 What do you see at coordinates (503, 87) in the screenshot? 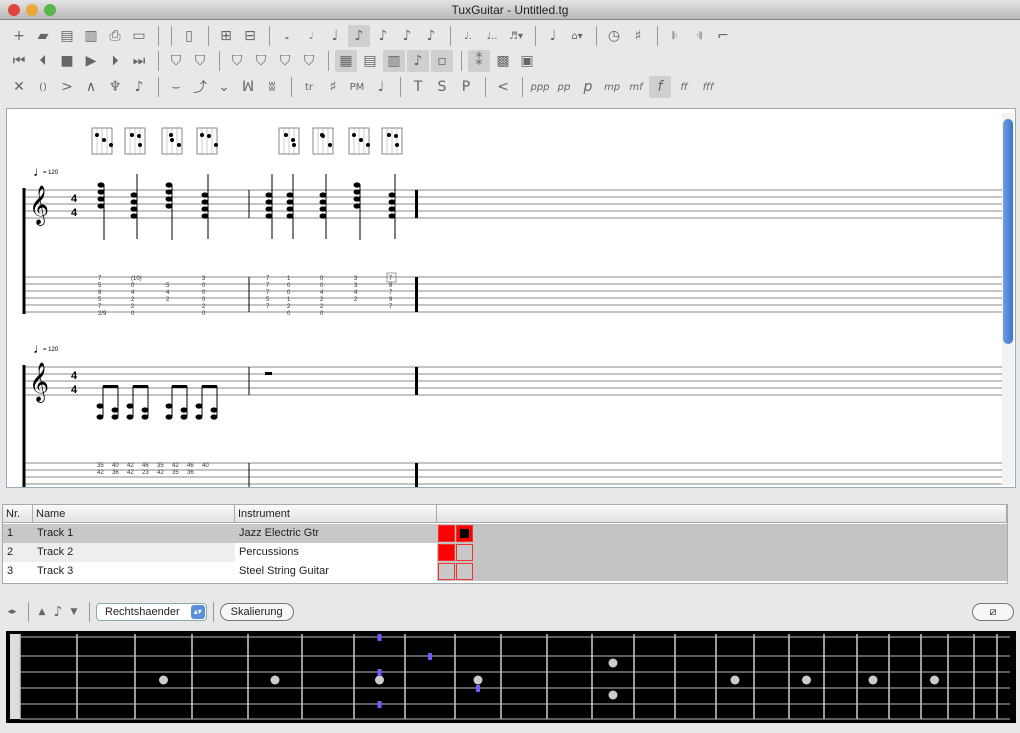
I see `fade-in-icon: <` at bounding box center [503, 87].